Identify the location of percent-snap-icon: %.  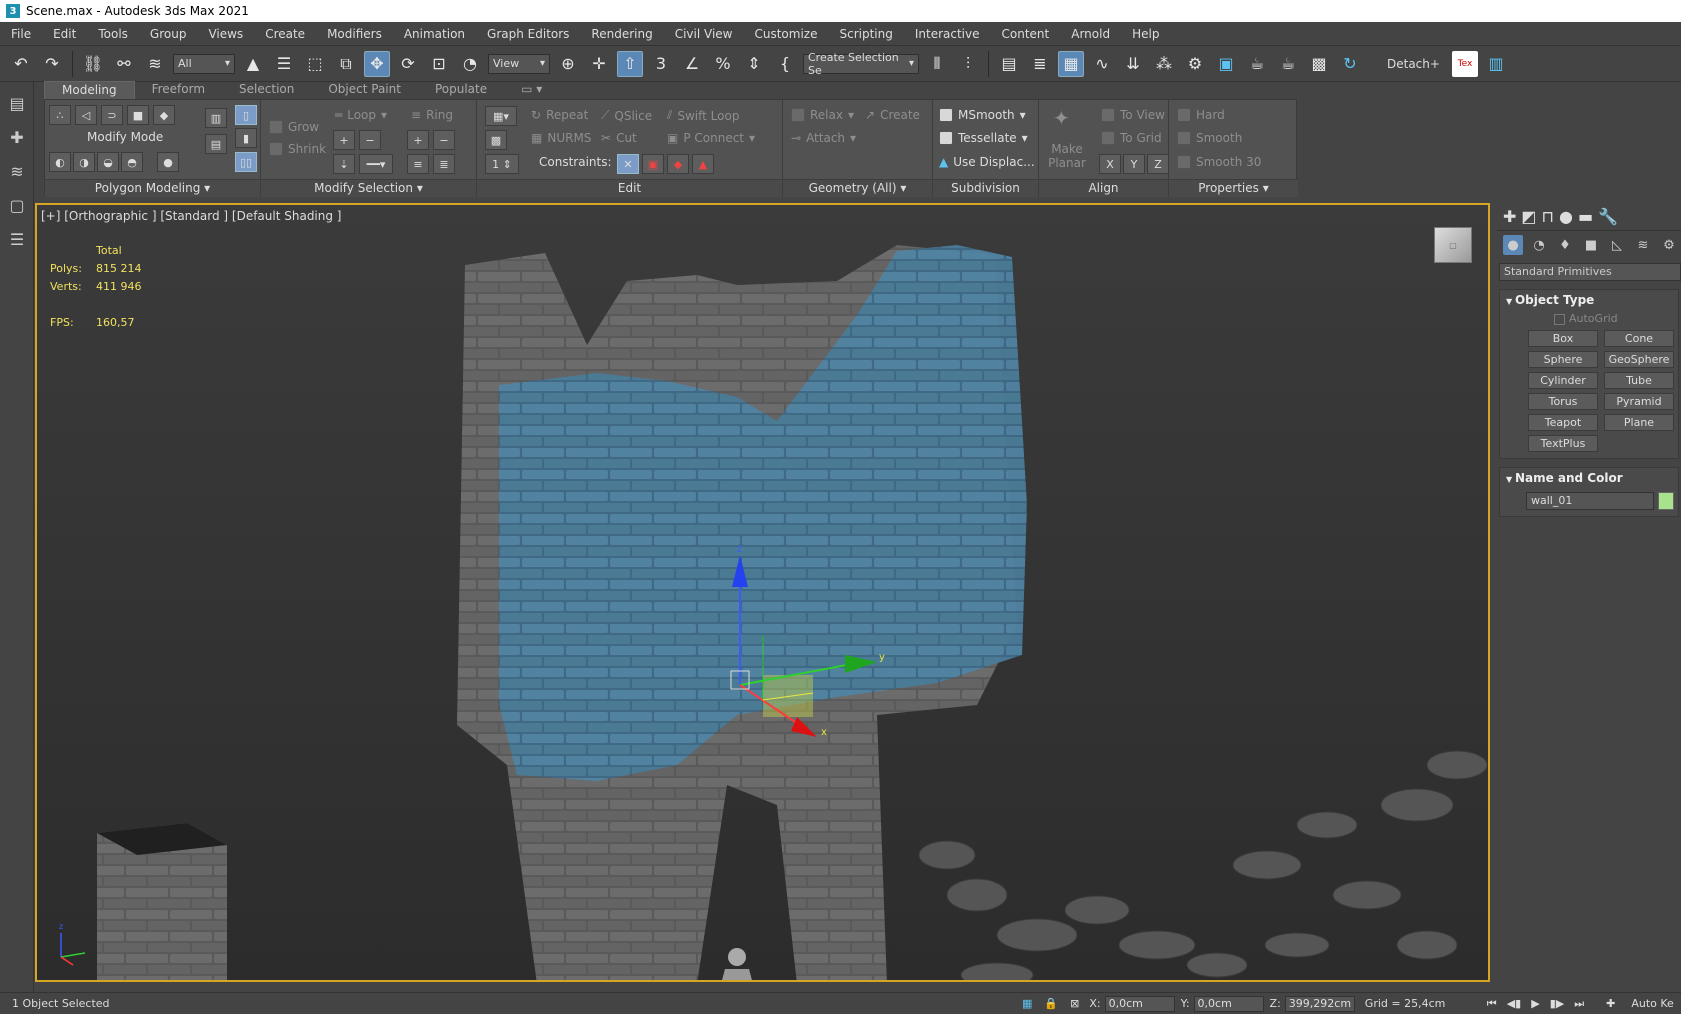
(723, 64).